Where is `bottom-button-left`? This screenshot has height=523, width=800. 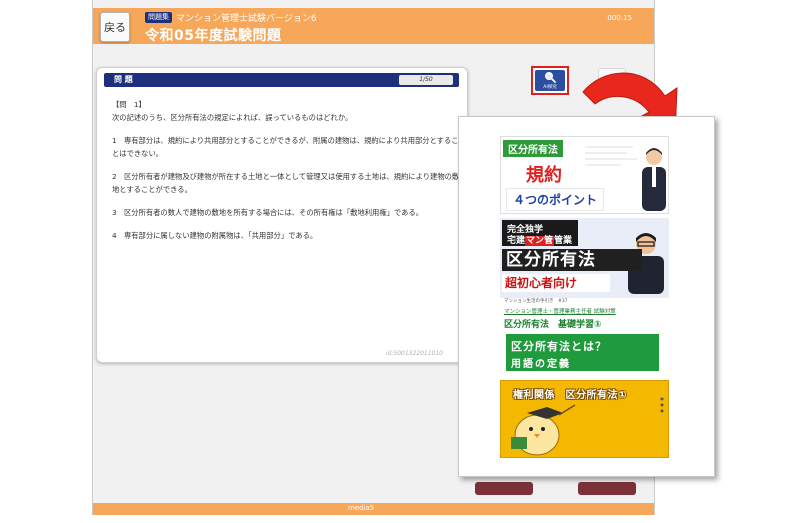 bottom-button-left is located at coordinates (504, 488).